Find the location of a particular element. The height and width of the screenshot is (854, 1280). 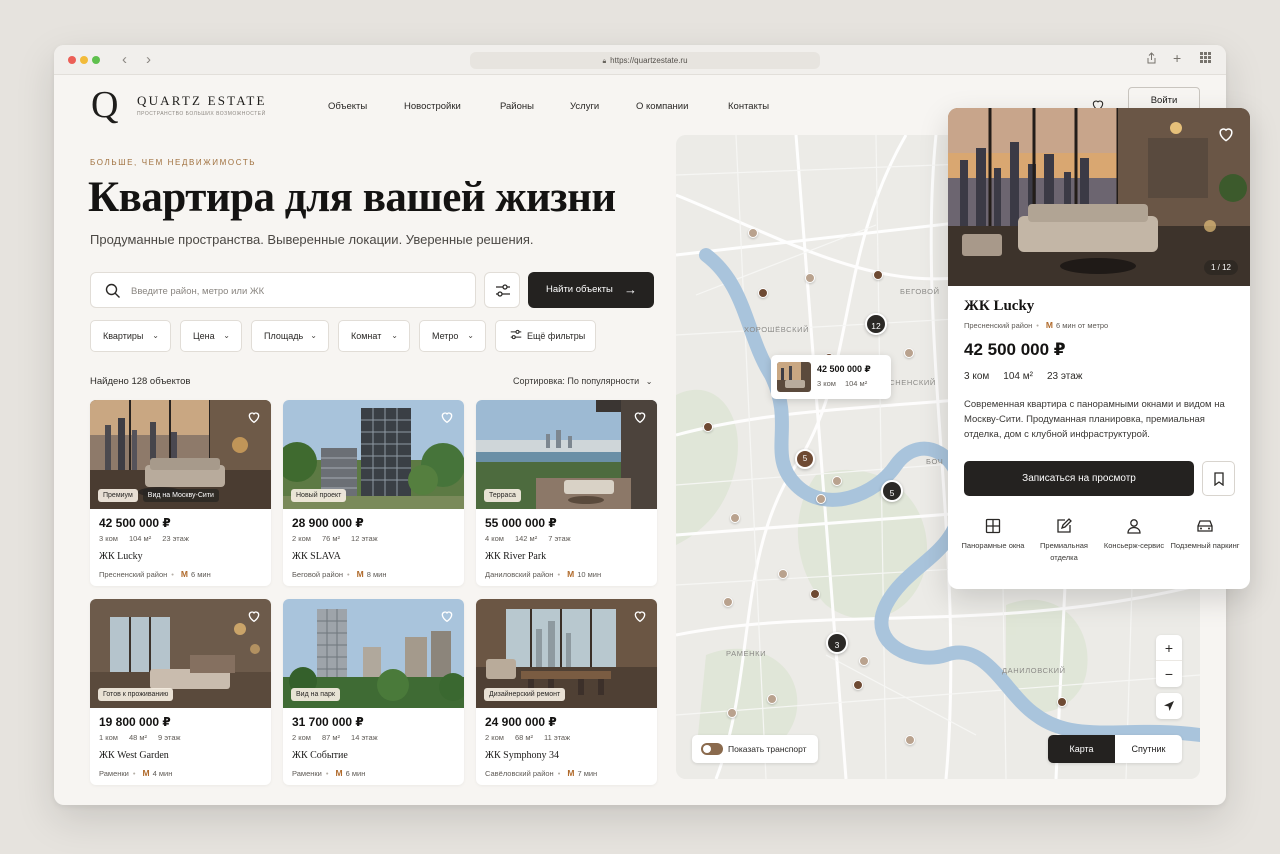

badge-group: Дизайнерский ремонт is located at coordinates (525, 694).